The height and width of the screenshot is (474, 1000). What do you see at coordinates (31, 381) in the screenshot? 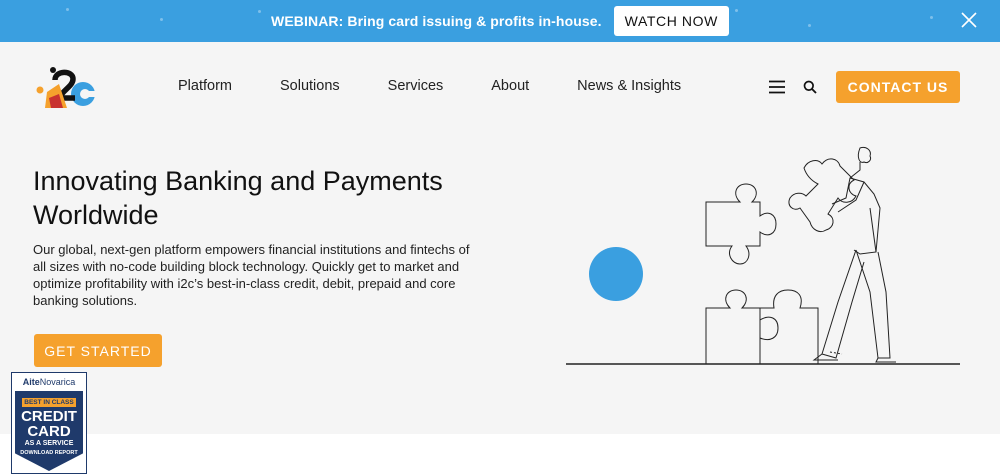
I see `badge-brand-bold: Aite` at bounding box center [31, 381].